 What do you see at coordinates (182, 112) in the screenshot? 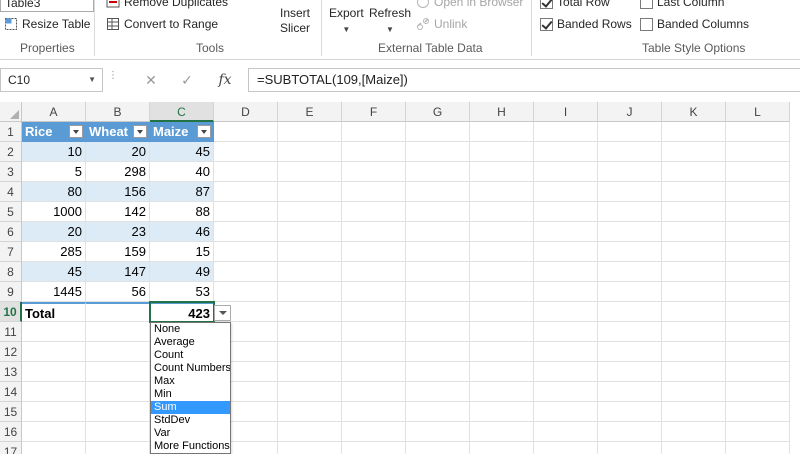
I see `column-header-c: C` at bounding box center [182, 112].